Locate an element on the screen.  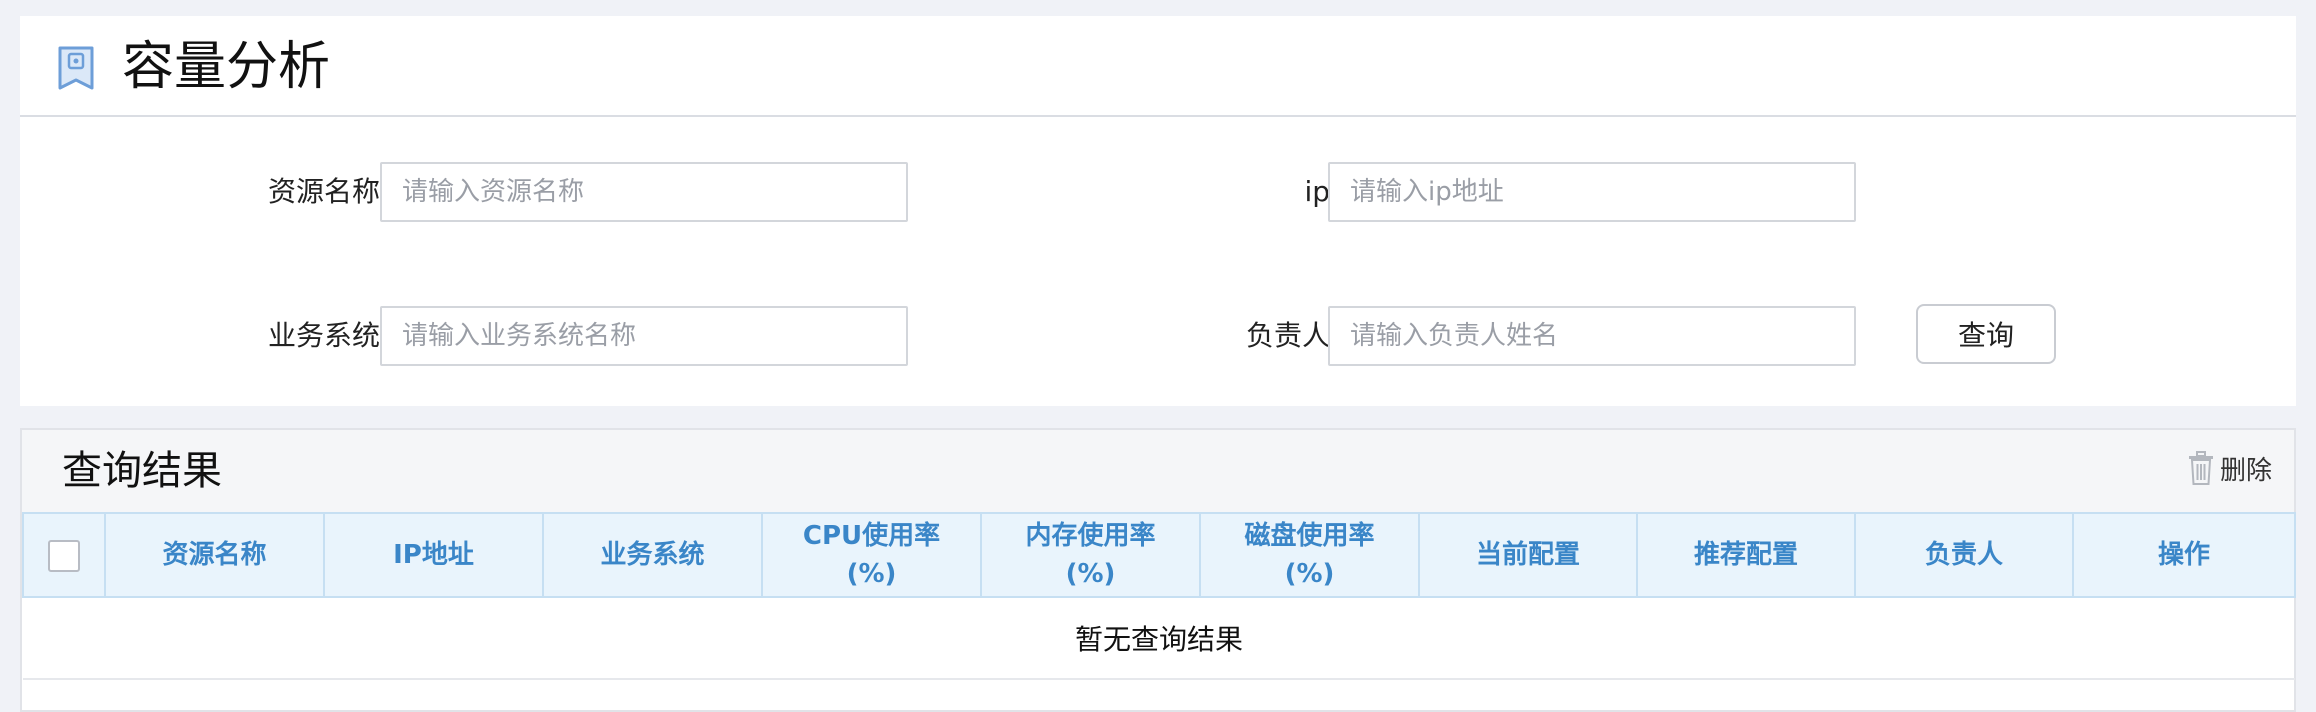
resource-name-label: 资源名称 is located at coordinates (323, 191).